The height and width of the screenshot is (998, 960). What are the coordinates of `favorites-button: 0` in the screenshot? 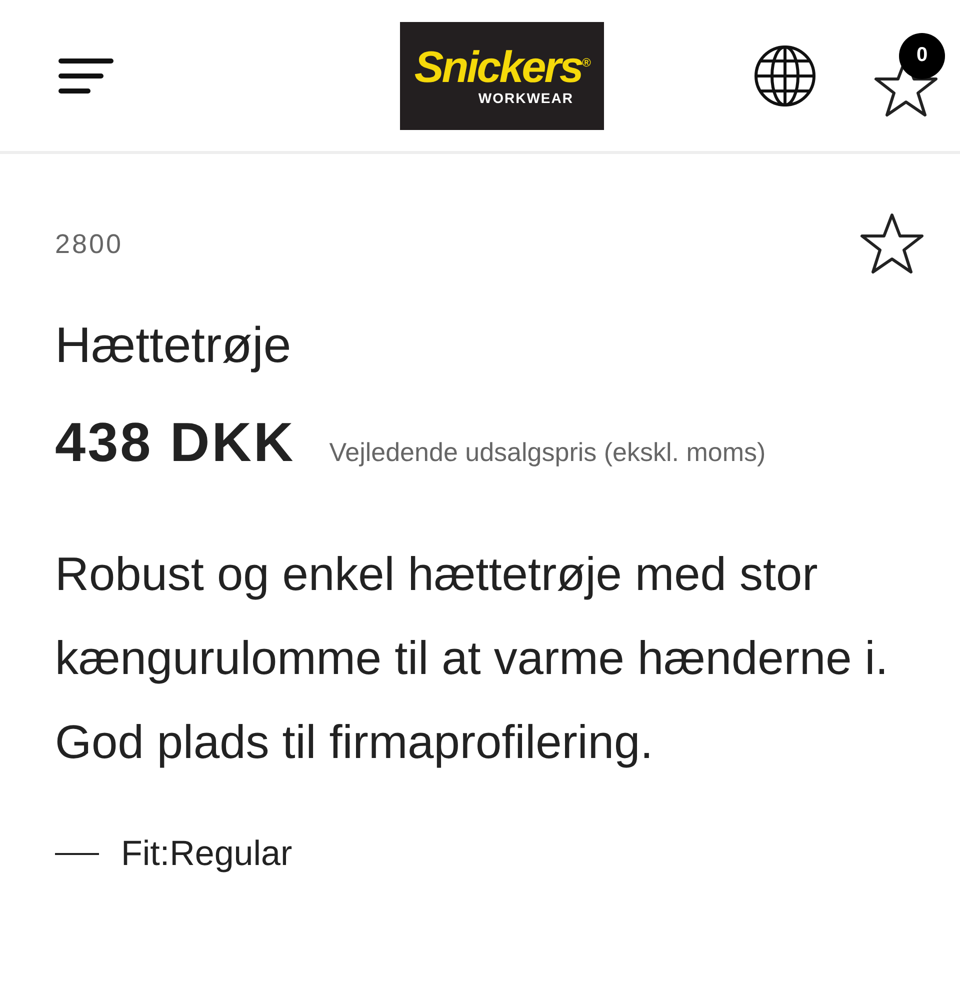 It's located at (909, 75).